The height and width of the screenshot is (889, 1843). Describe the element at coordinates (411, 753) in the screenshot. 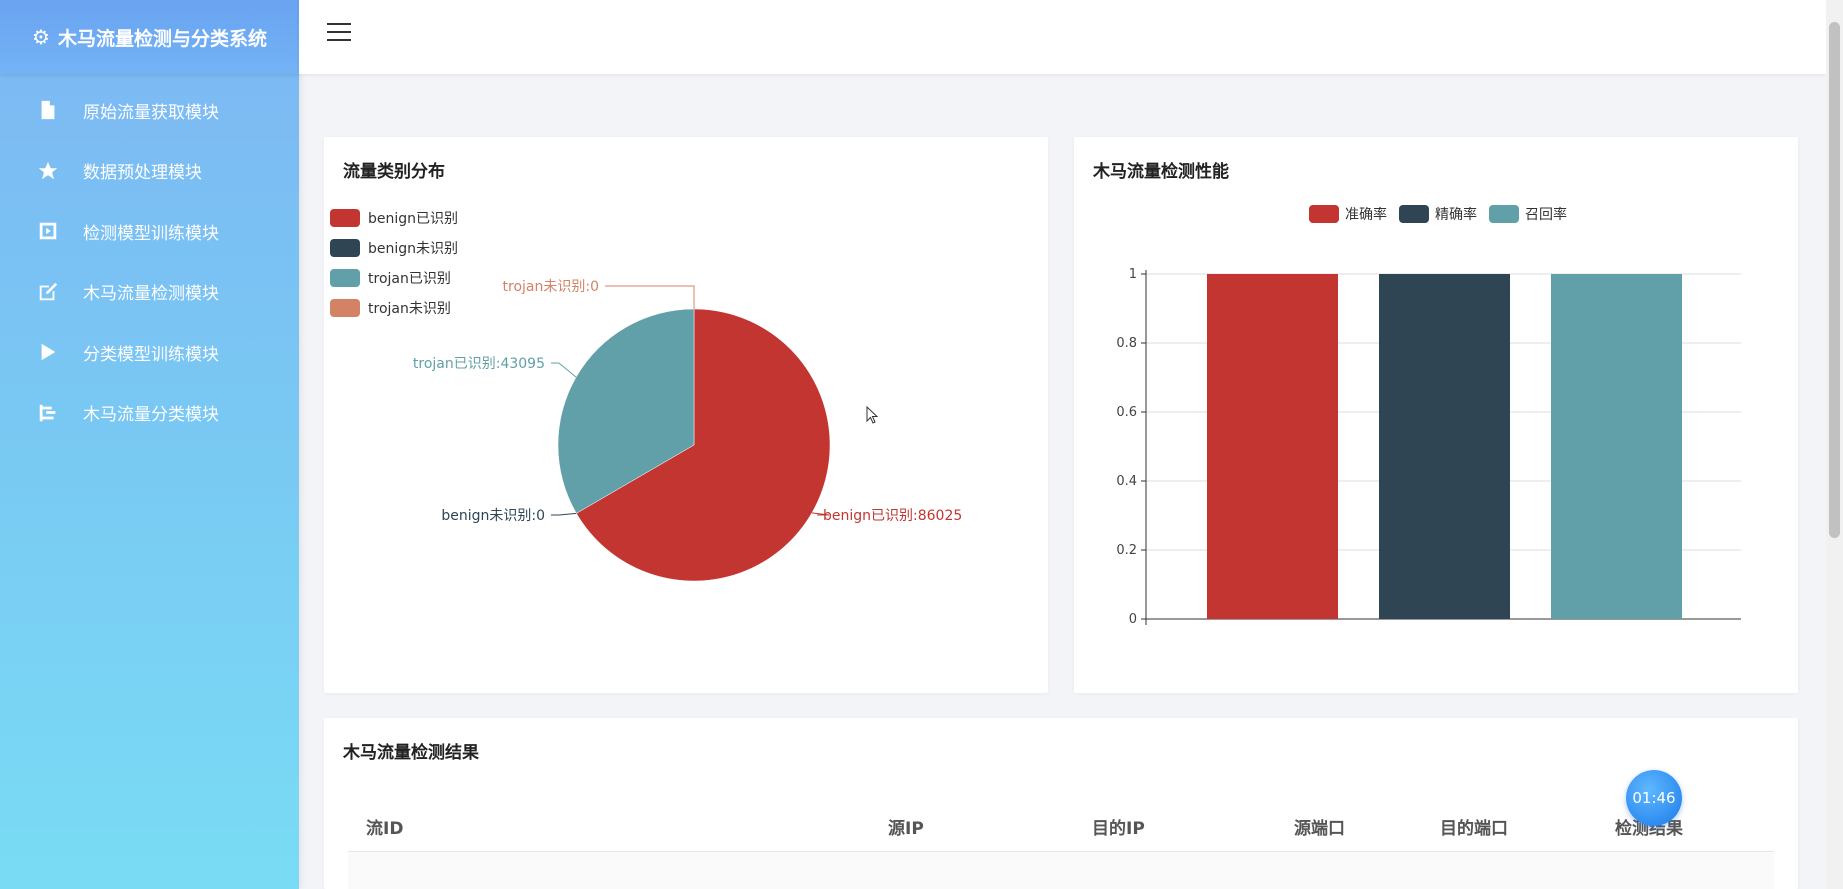

I see `table-card-title: 木马流量检测结果` at that location.